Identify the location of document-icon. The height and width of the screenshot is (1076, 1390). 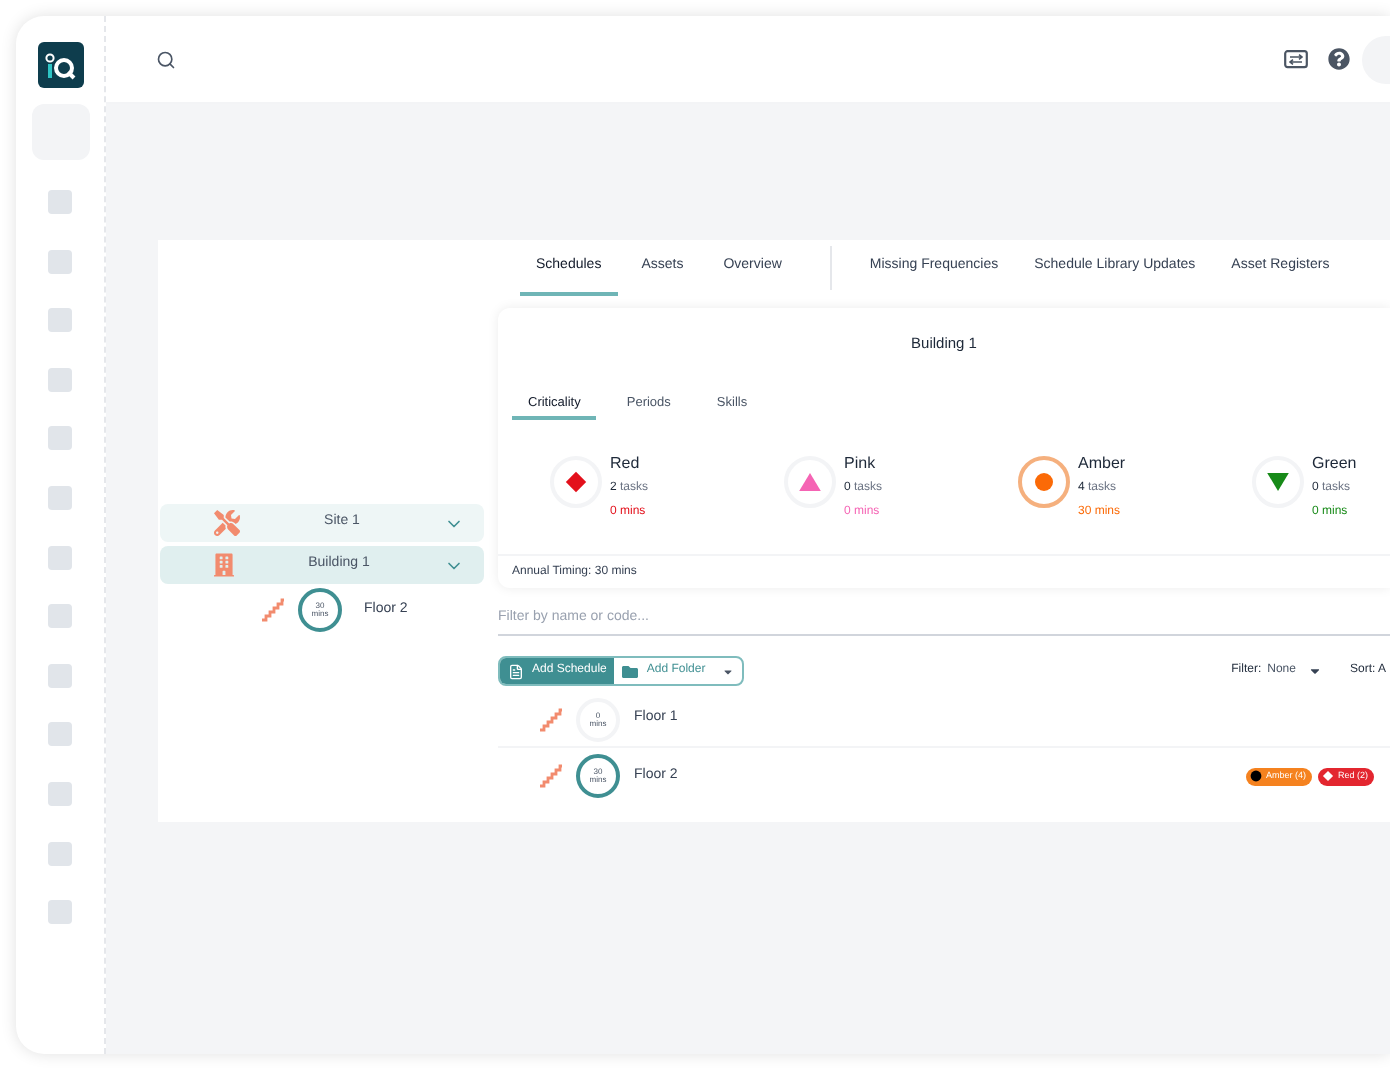
(516, 671).